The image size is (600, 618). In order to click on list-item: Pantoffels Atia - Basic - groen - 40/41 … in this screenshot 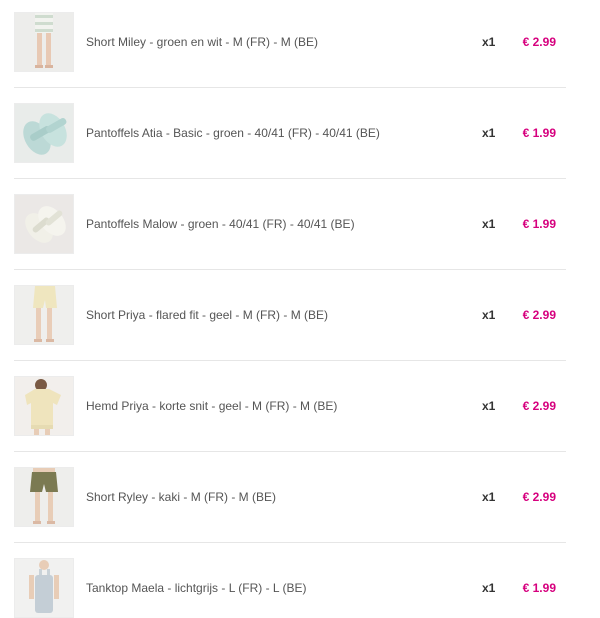, I will do `click(290, 133)`.